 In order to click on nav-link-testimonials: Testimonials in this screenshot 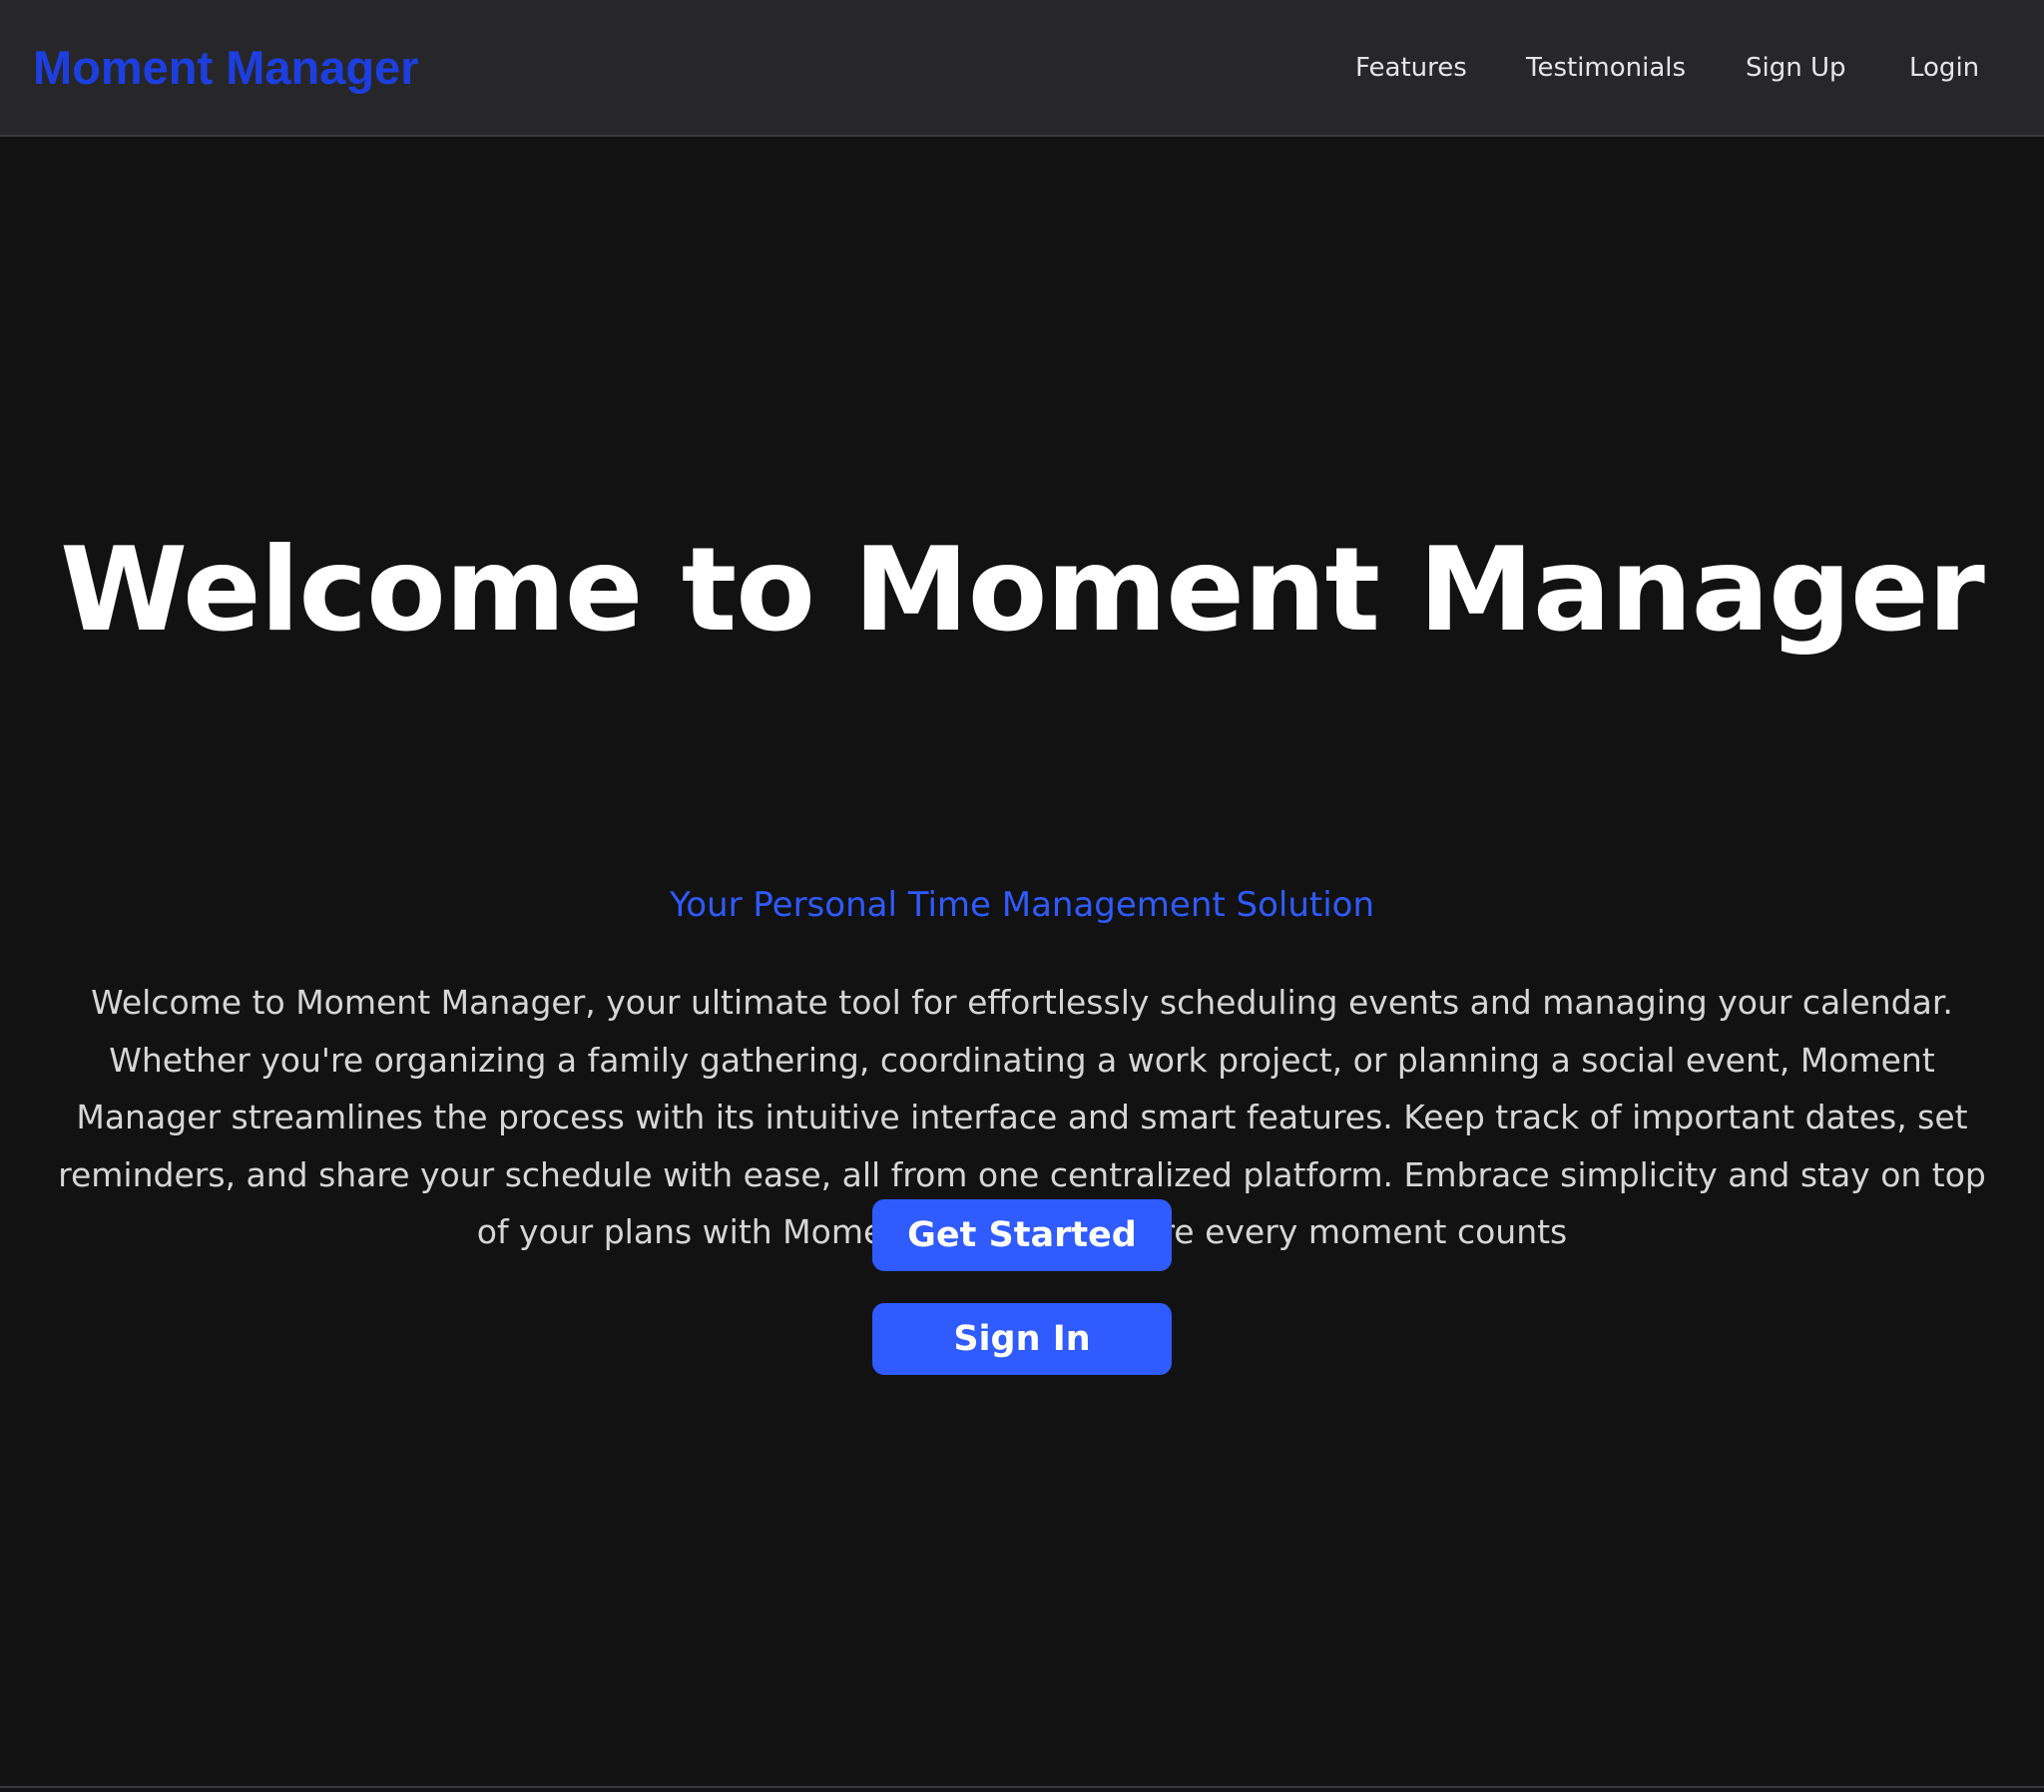, I will do `click(1606, 68)`.